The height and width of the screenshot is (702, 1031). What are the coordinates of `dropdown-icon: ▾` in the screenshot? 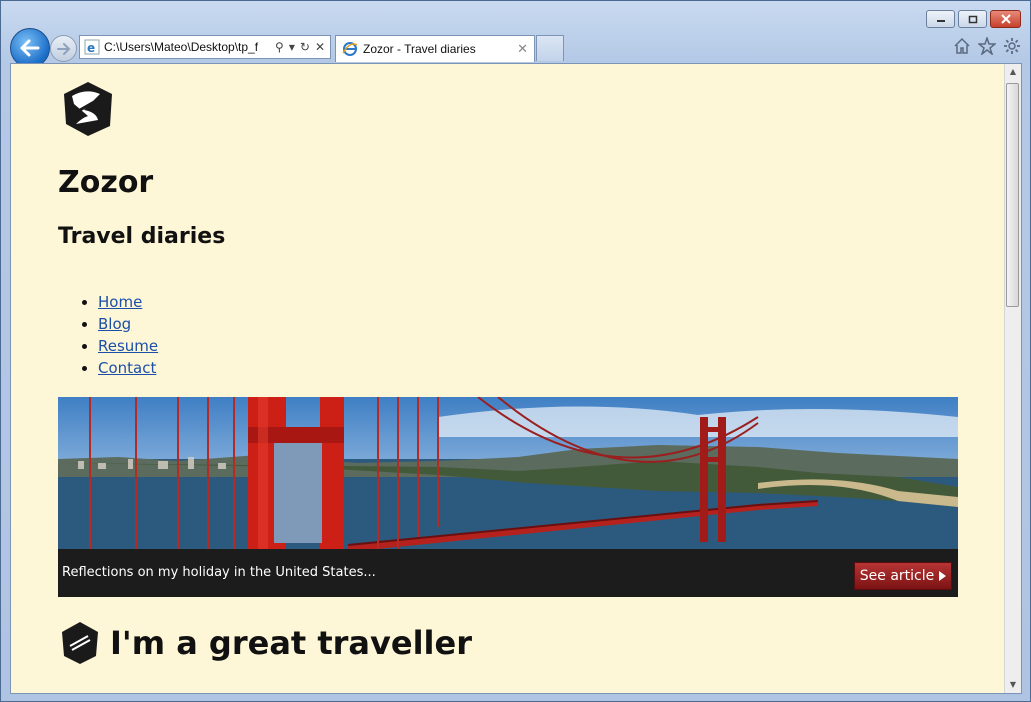 It's located at (292, 47).